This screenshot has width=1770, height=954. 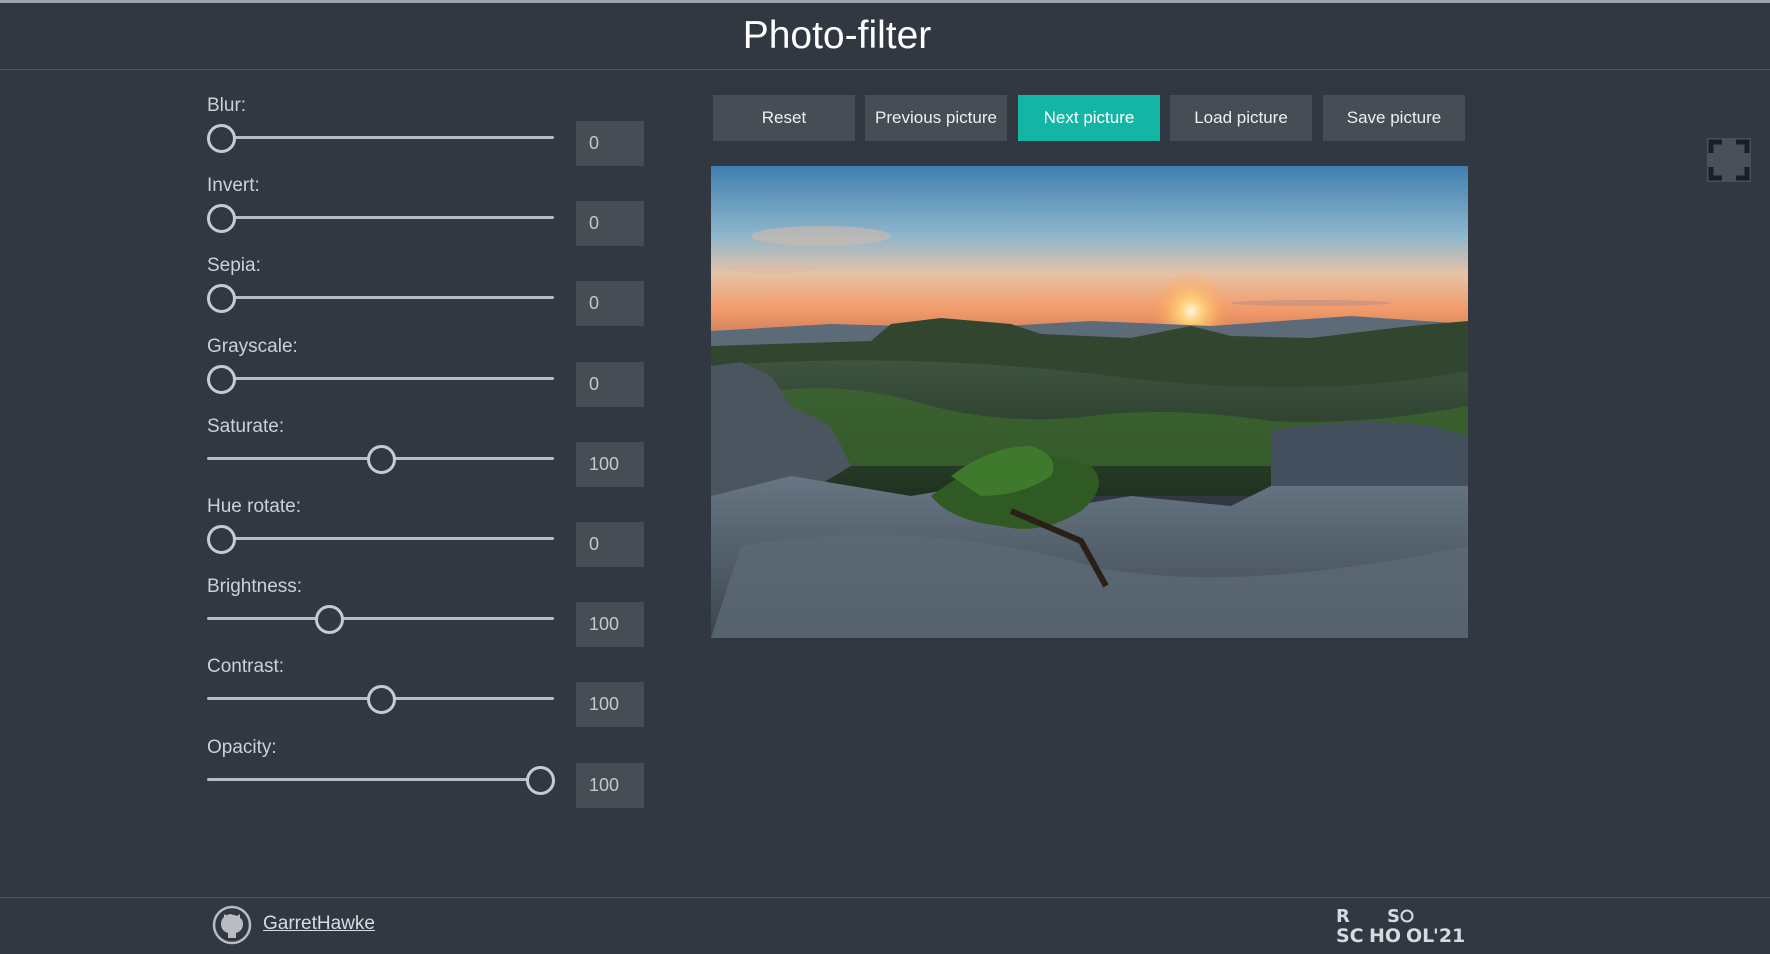 I want to click on filter-contrast: Contrast: 100, so click(x=427, y=694).